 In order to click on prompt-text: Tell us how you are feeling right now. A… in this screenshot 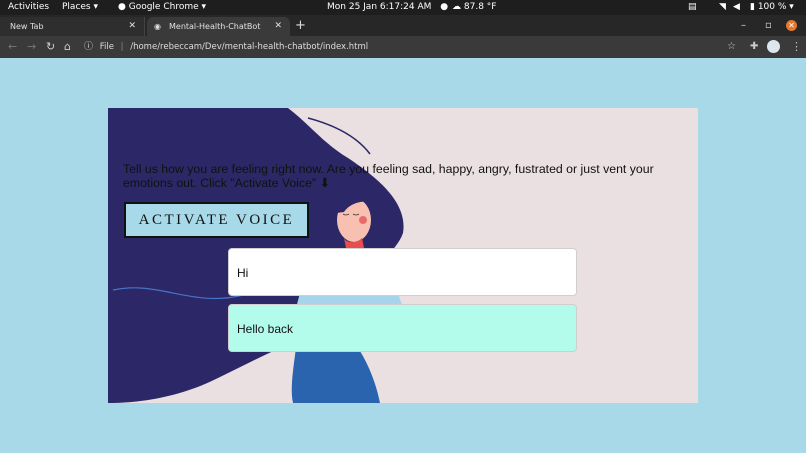, I will do `click(388, 176)`.